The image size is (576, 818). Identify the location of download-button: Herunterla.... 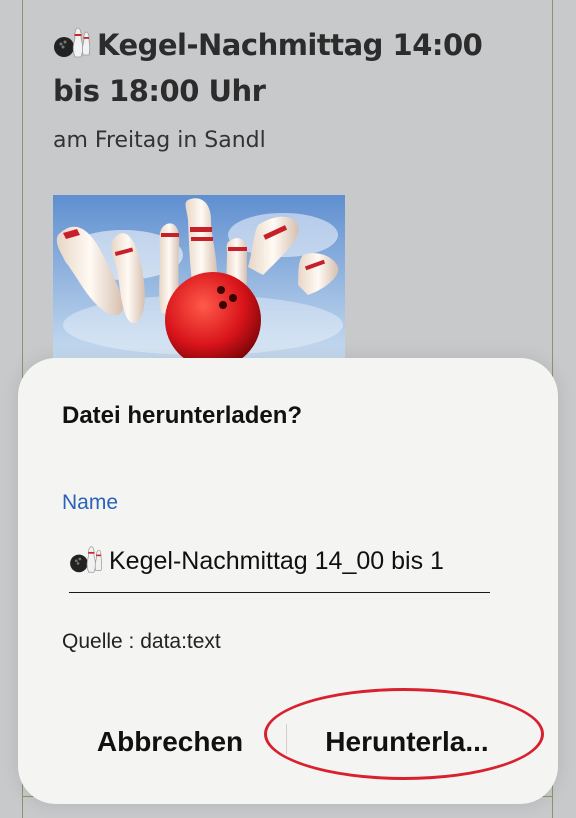
(407, 742).